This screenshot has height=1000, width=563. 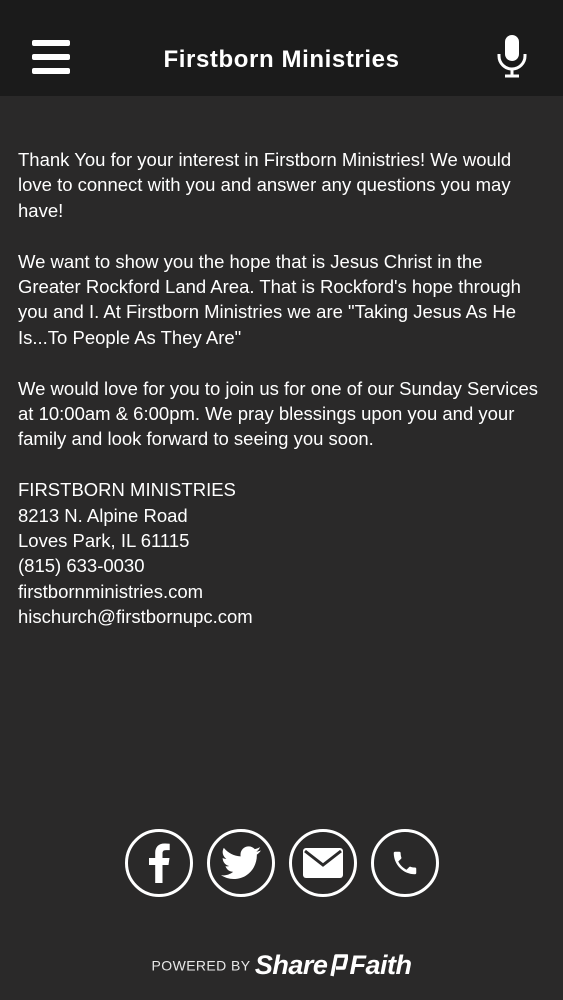 What do you see at coordinates (201, 965) in the screenshot?
I see `powered-by-label: POWERED BY` at bounding box center [201, 965].